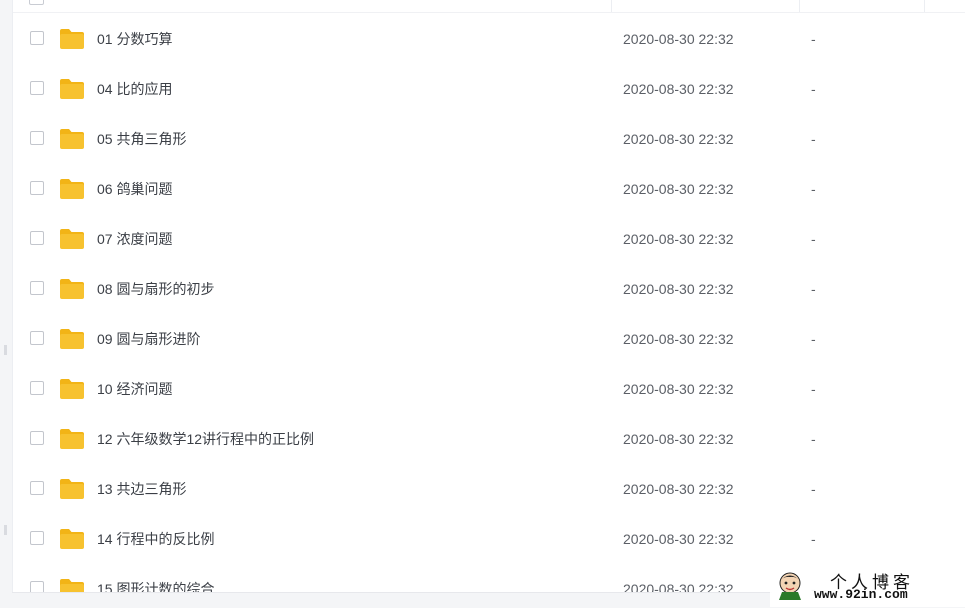 The image size is (965, 608). What do you see at coordinates (489, 489) in the screenshot?
I see `file-row: 13 共边三角形 2020-08-30 22:32 -` at bounding box center [489, 489].